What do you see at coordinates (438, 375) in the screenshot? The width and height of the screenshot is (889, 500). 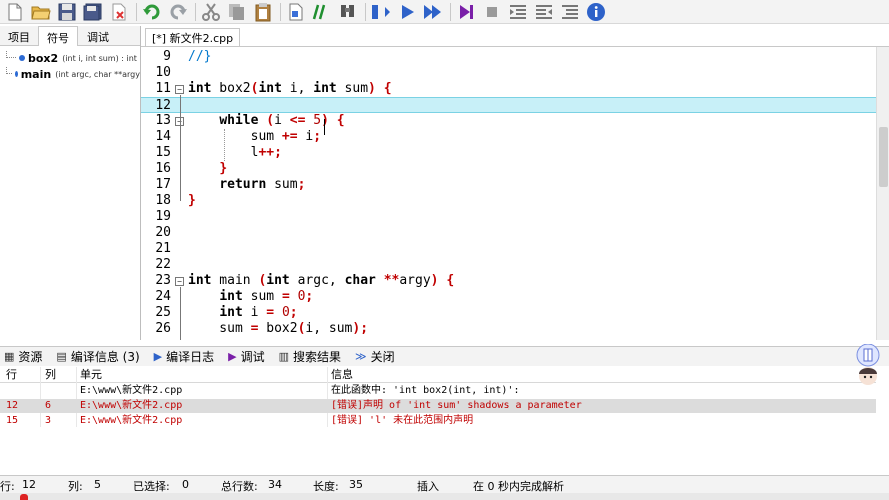 I see `table-header: 行 列 单元 信息` at bounding box center [438, 375].